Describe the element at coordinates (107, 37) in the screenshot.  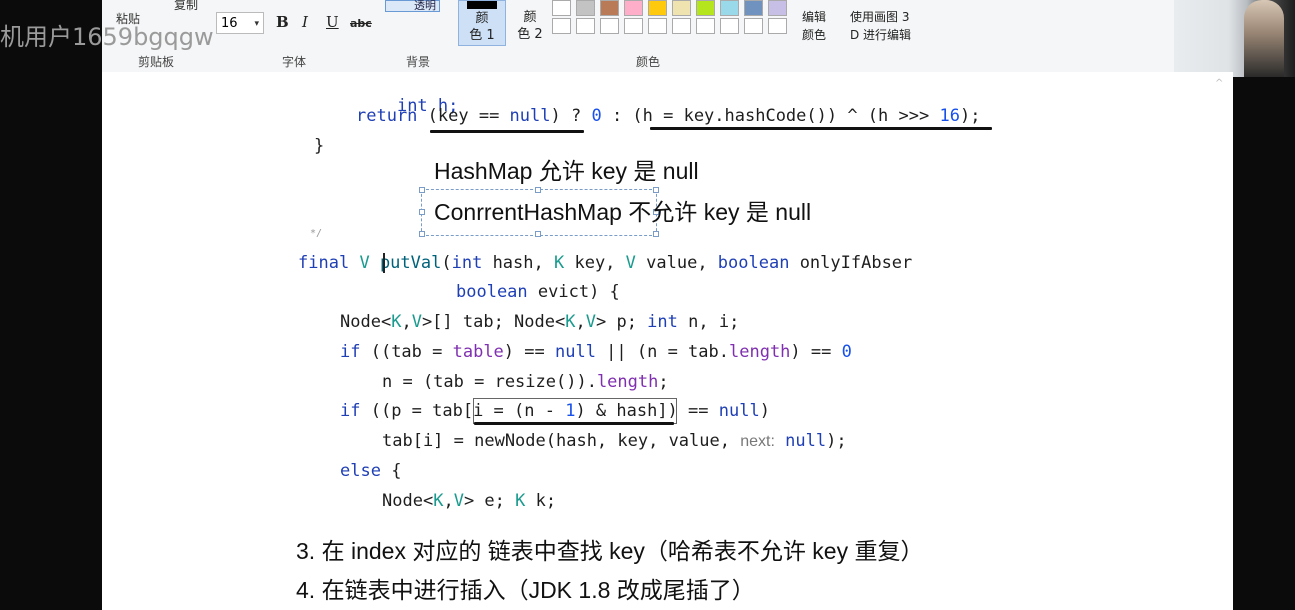
I see `watermark-text: 机用户1659bgqgw` at that location.